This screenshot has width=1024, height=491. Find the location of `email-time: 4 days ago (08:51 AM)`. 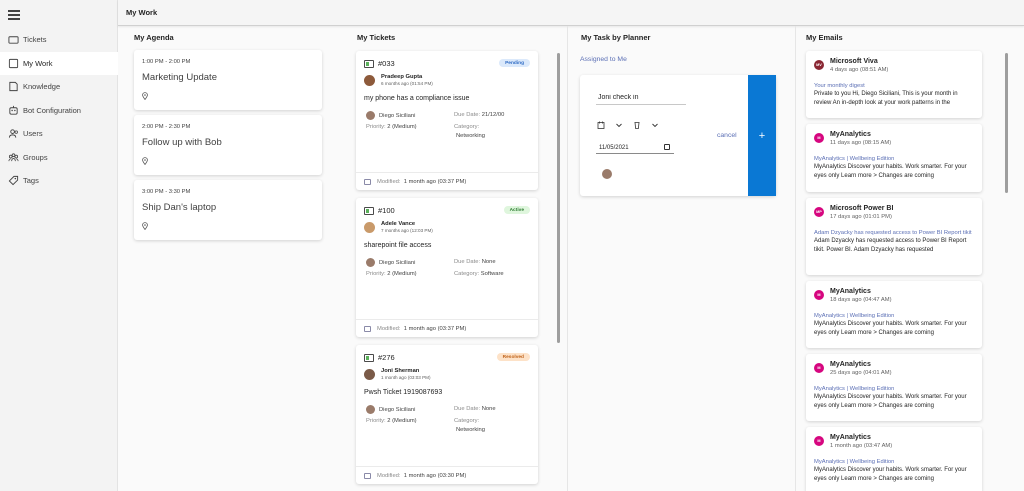

email-time: 4 days ago (08:51 AM) is located at coordinates (859, 70).